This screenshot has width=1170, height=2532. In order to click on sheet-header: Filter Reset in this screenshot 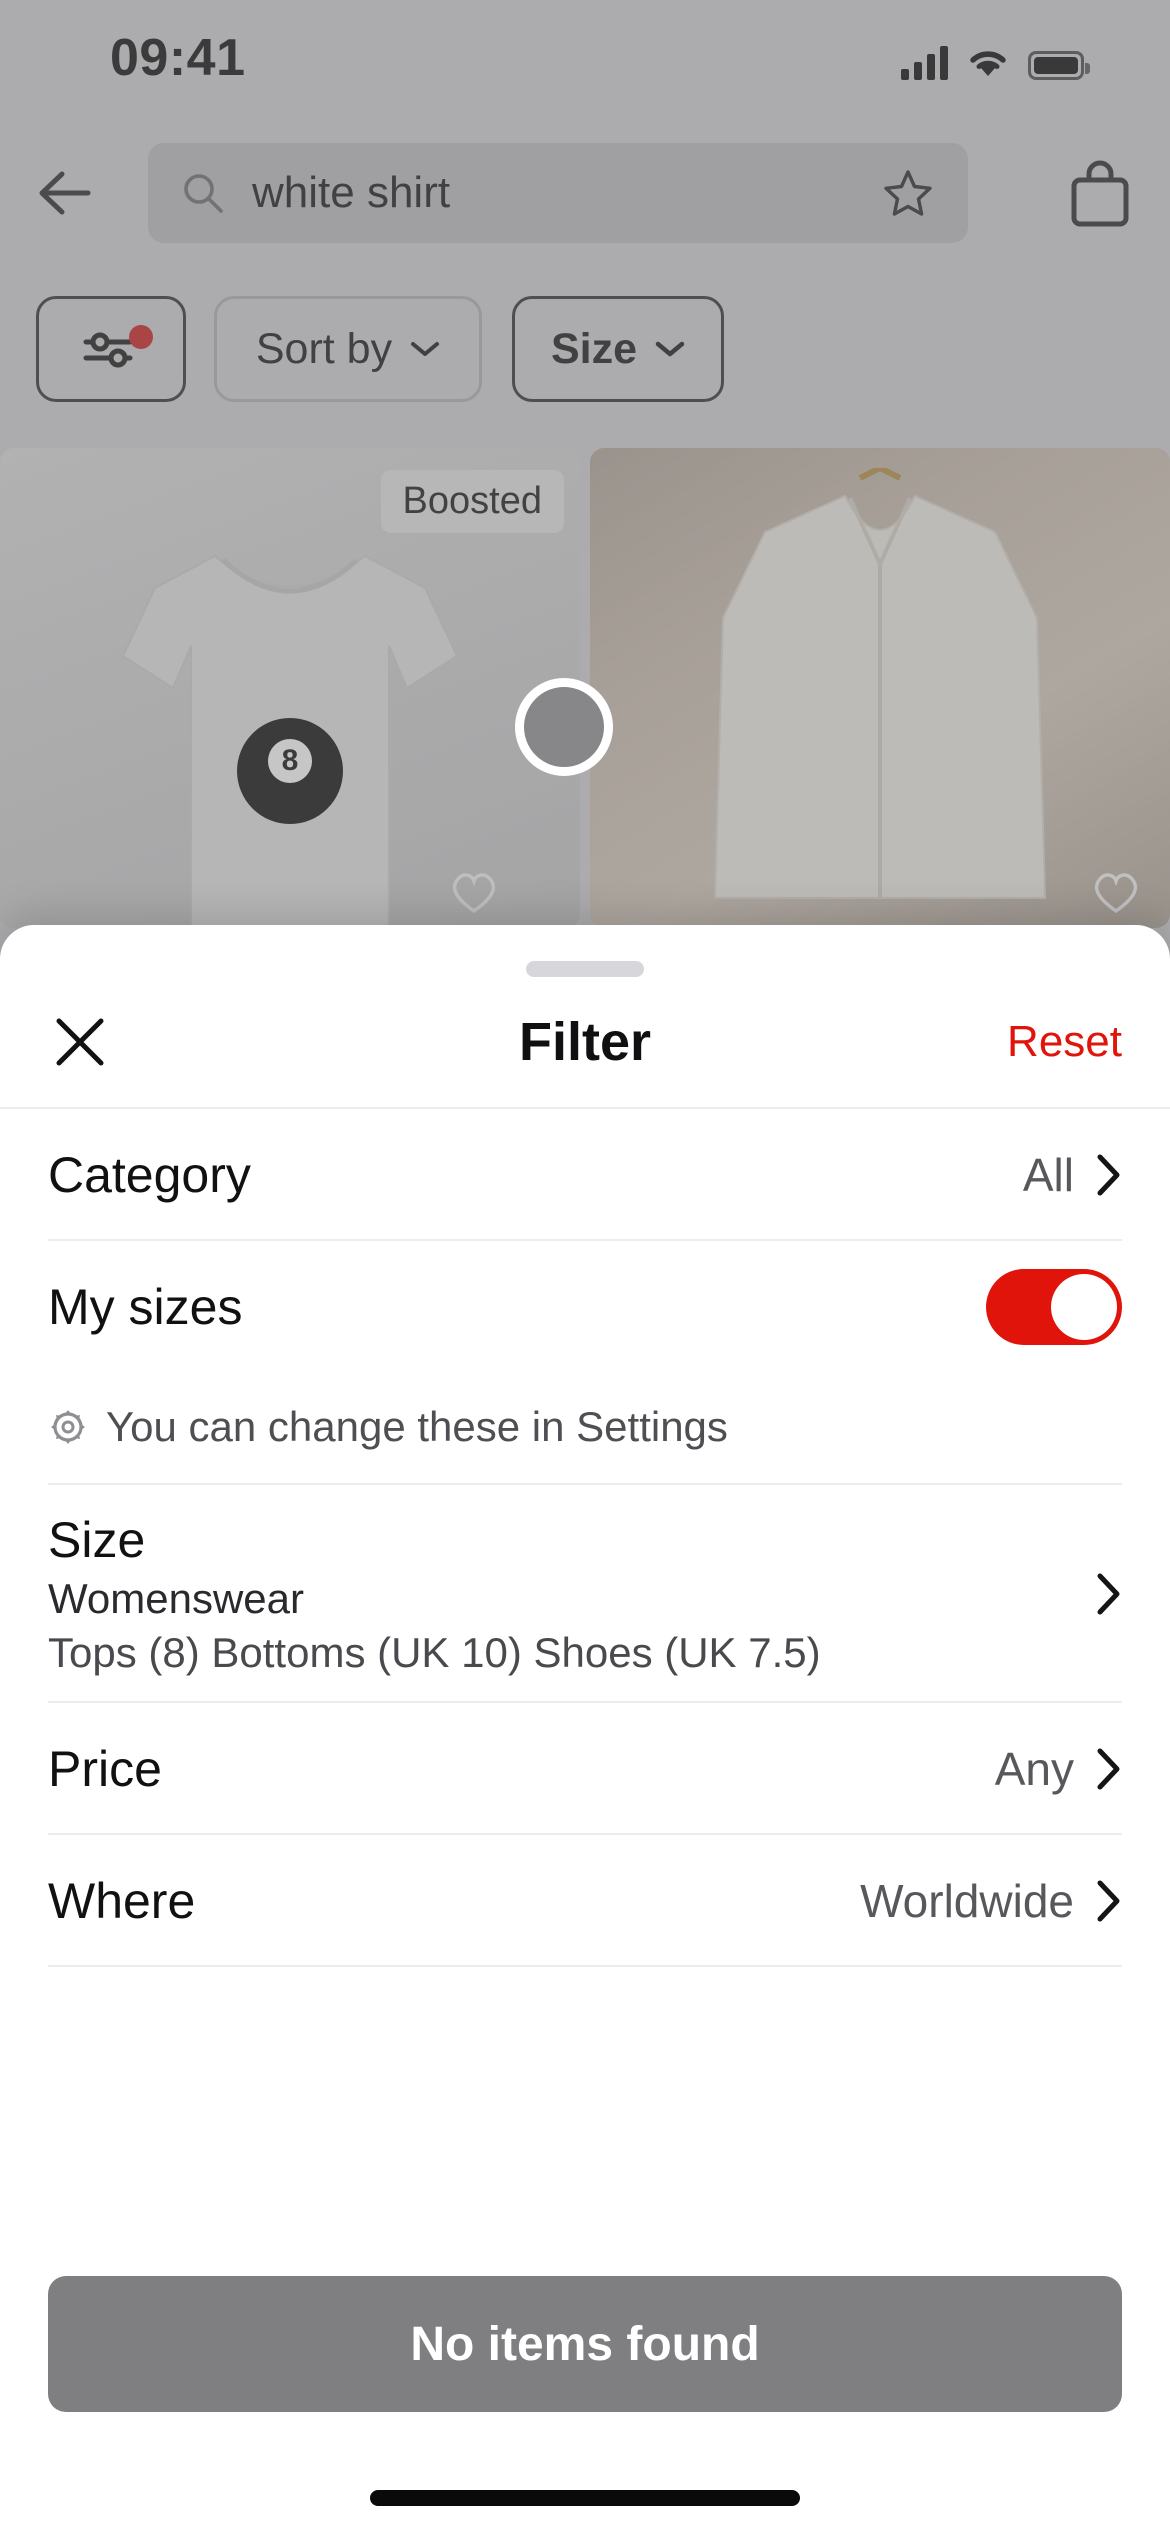, I will do `click(585, 1043)`.